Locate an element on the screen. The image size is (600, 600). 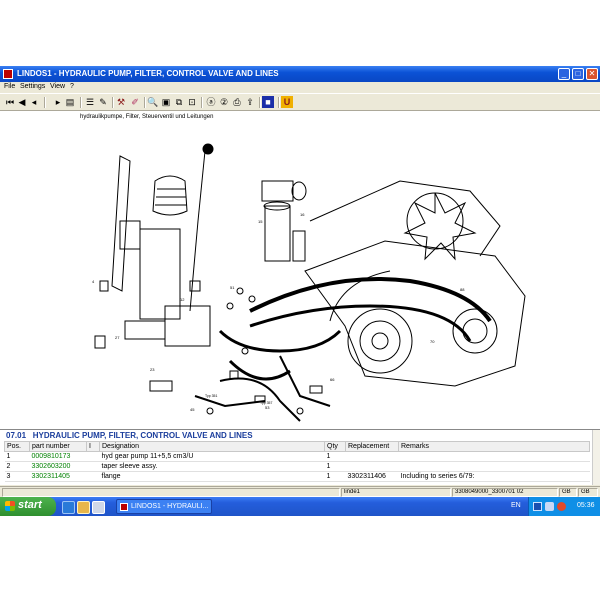
previous-icon: ◀ is located at coordinates (22, 102).